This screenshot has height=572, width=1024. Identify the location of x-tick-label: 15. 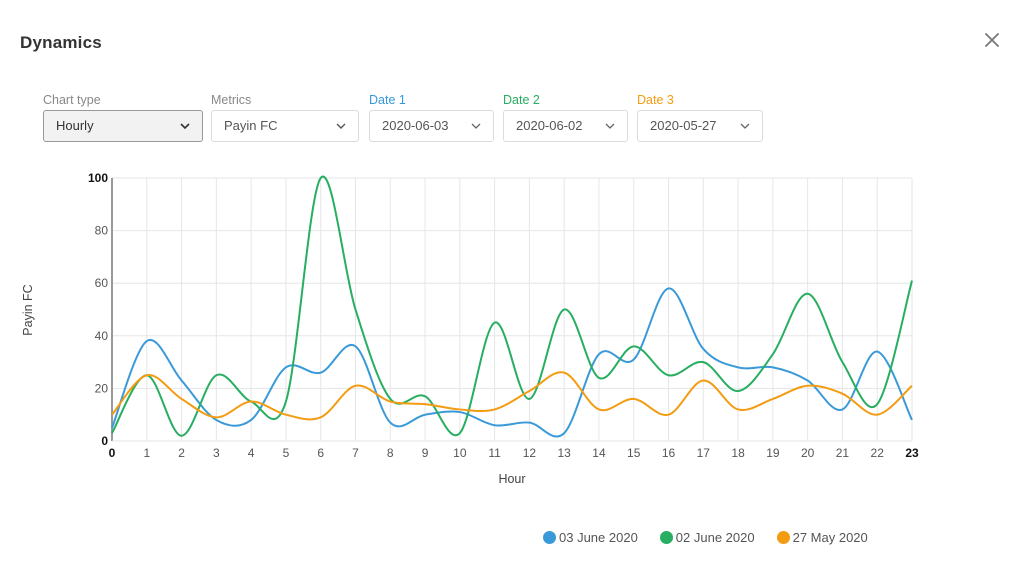
(634, 453).